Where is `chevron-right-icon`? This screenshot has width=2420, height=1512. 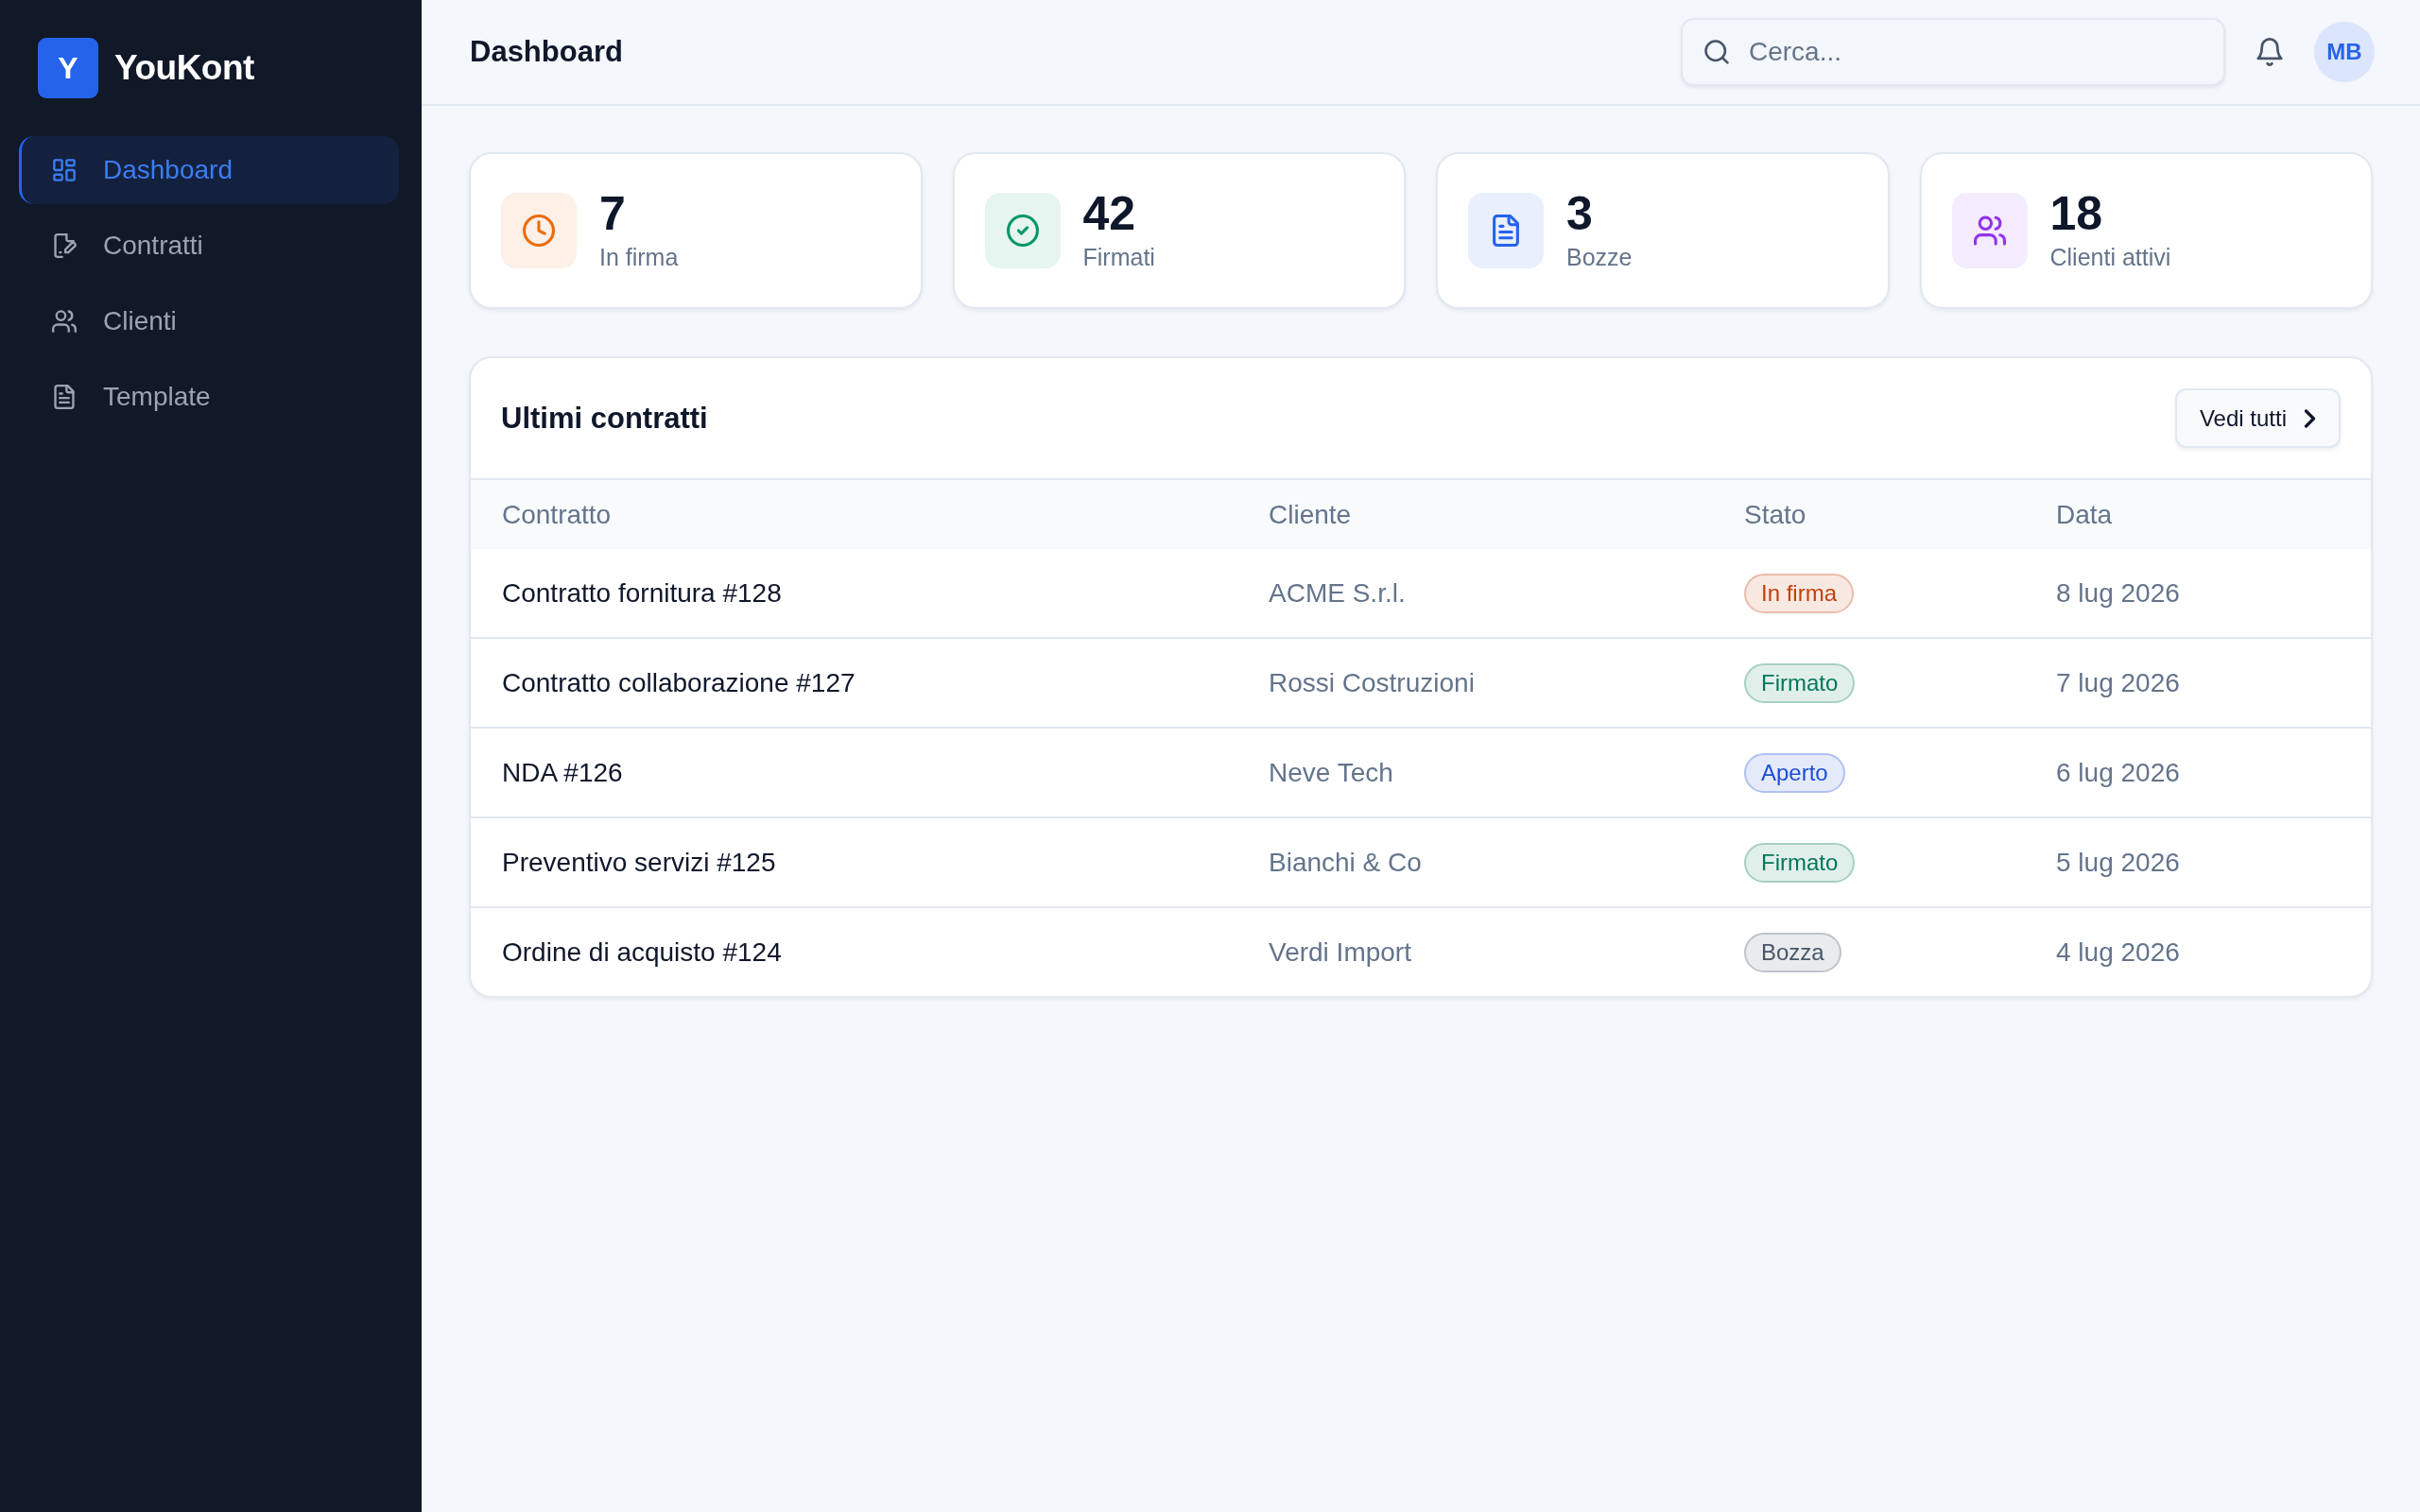
chevron-right-icon is located at coordinates (2310, 418).